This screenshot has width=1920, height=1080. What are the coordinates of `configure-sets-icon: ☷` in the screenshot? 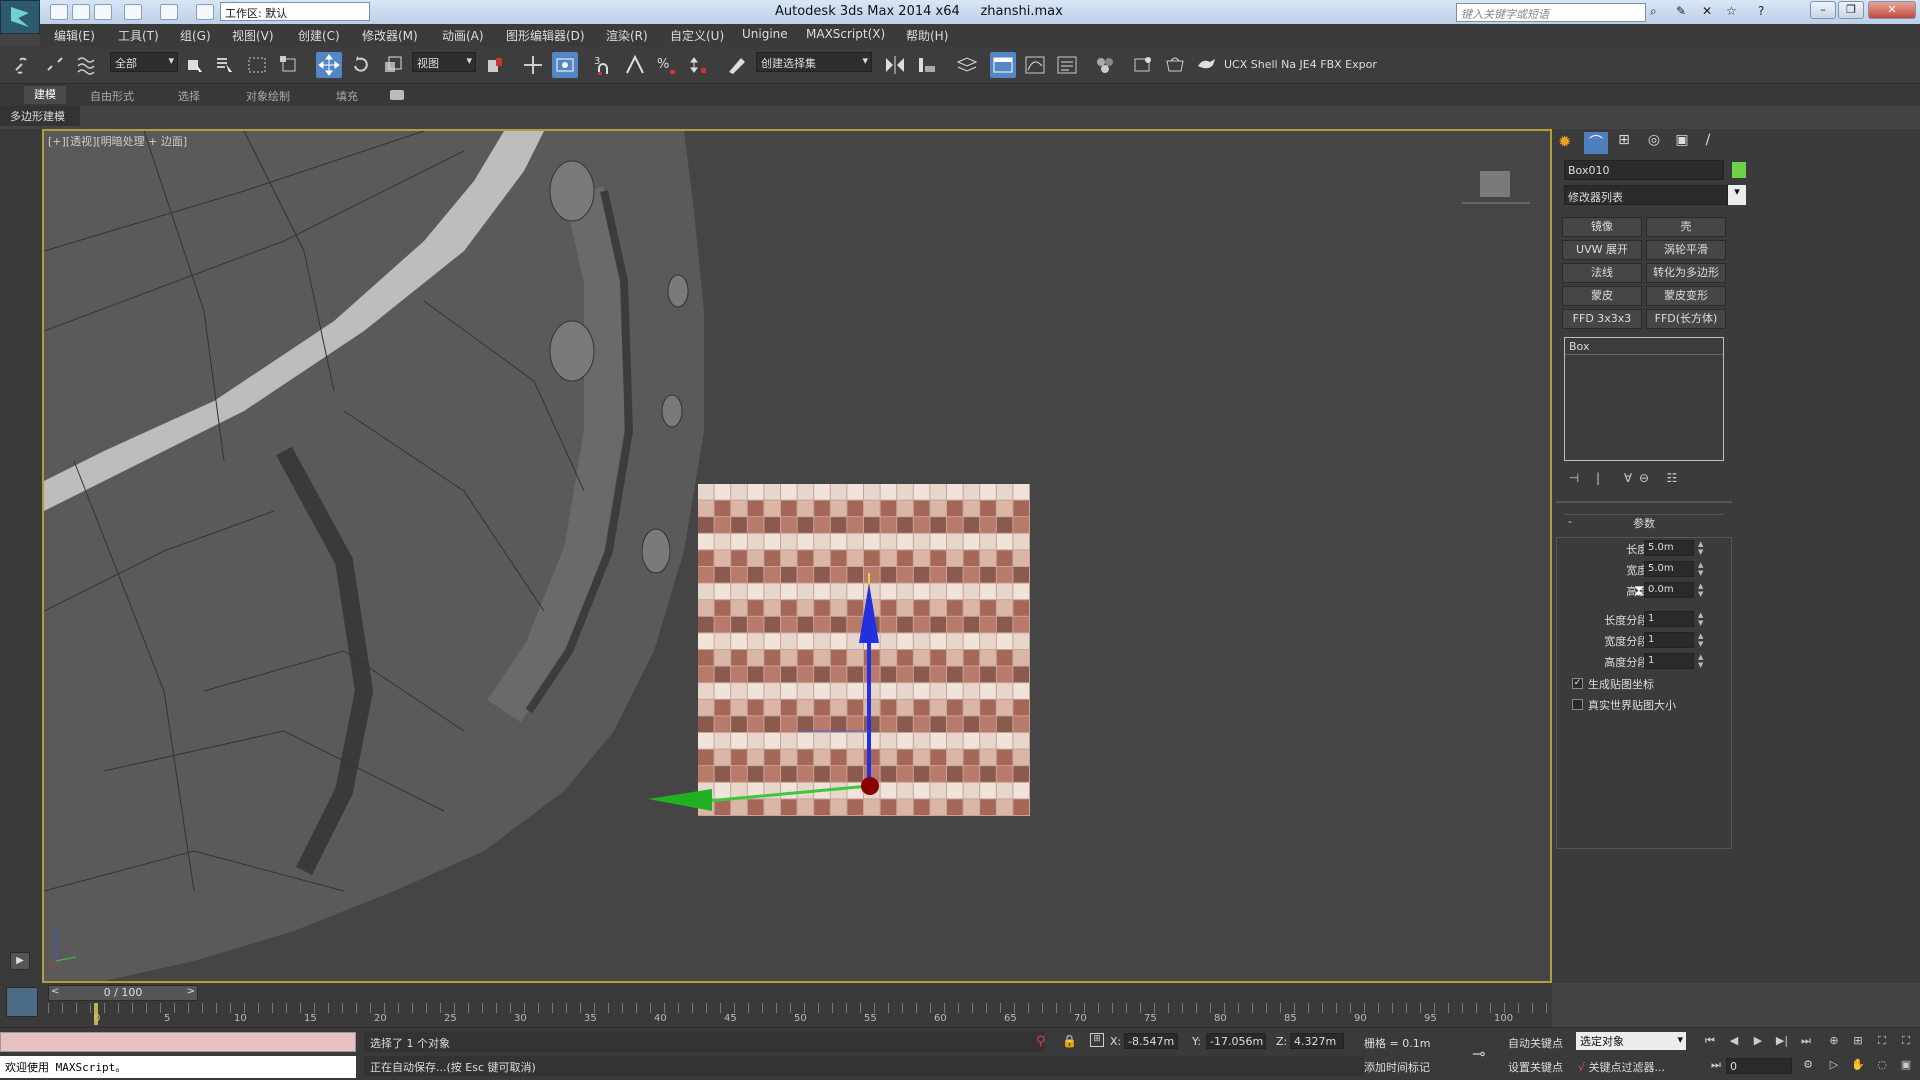 It's located at (1672, 479).